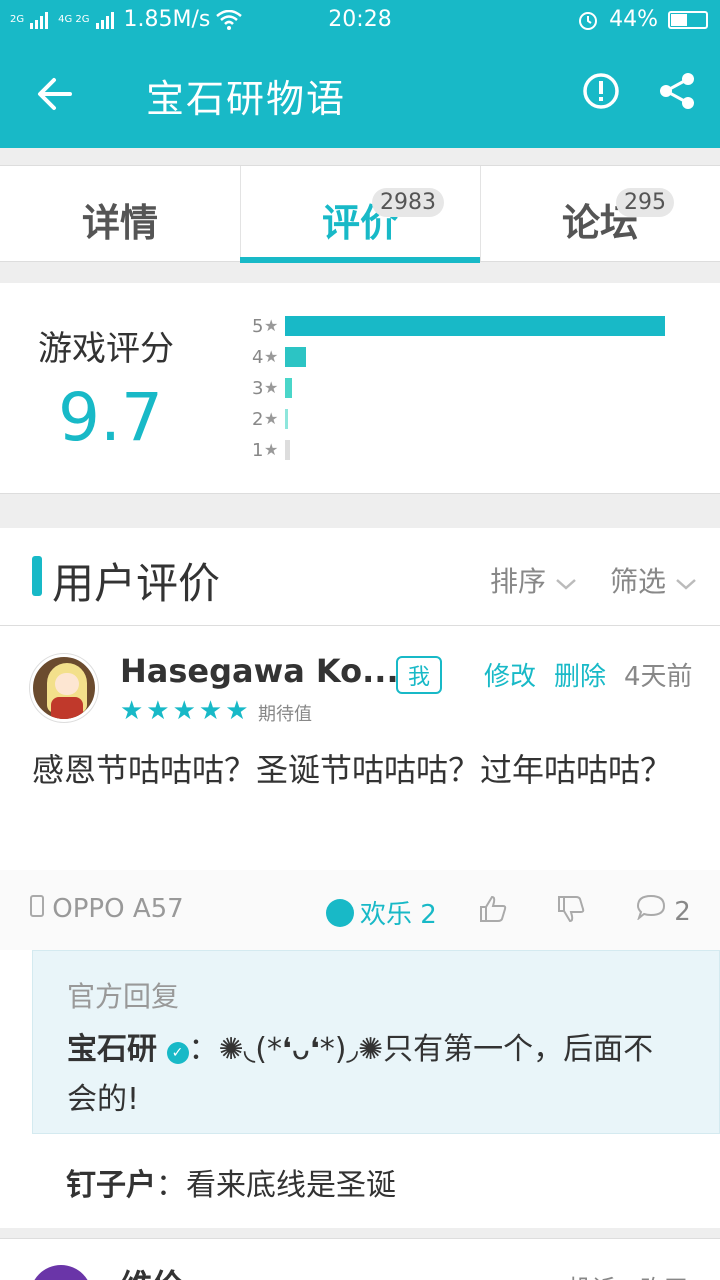 Image resolution: width=720 pixels, height=1280 pixels. Describe the element at coordinates (37, 576) in the screenshot. I see `section-marker` at that location.